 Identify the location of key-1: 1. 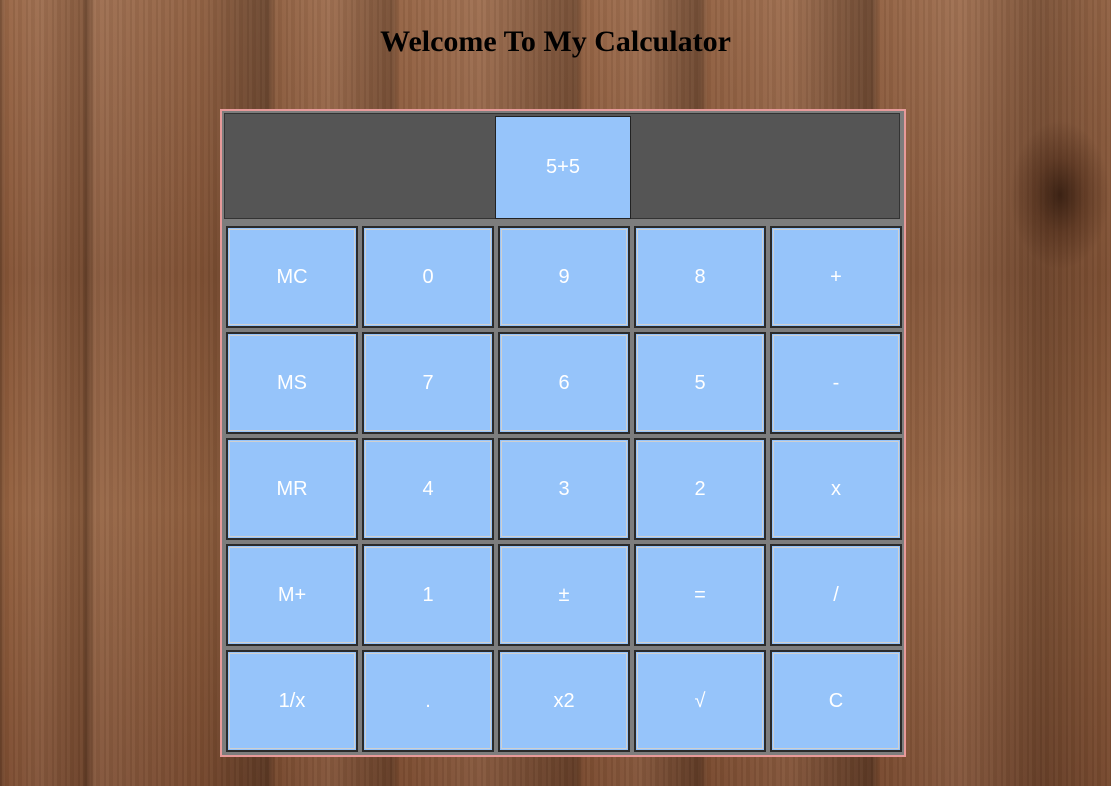
(428, 595).